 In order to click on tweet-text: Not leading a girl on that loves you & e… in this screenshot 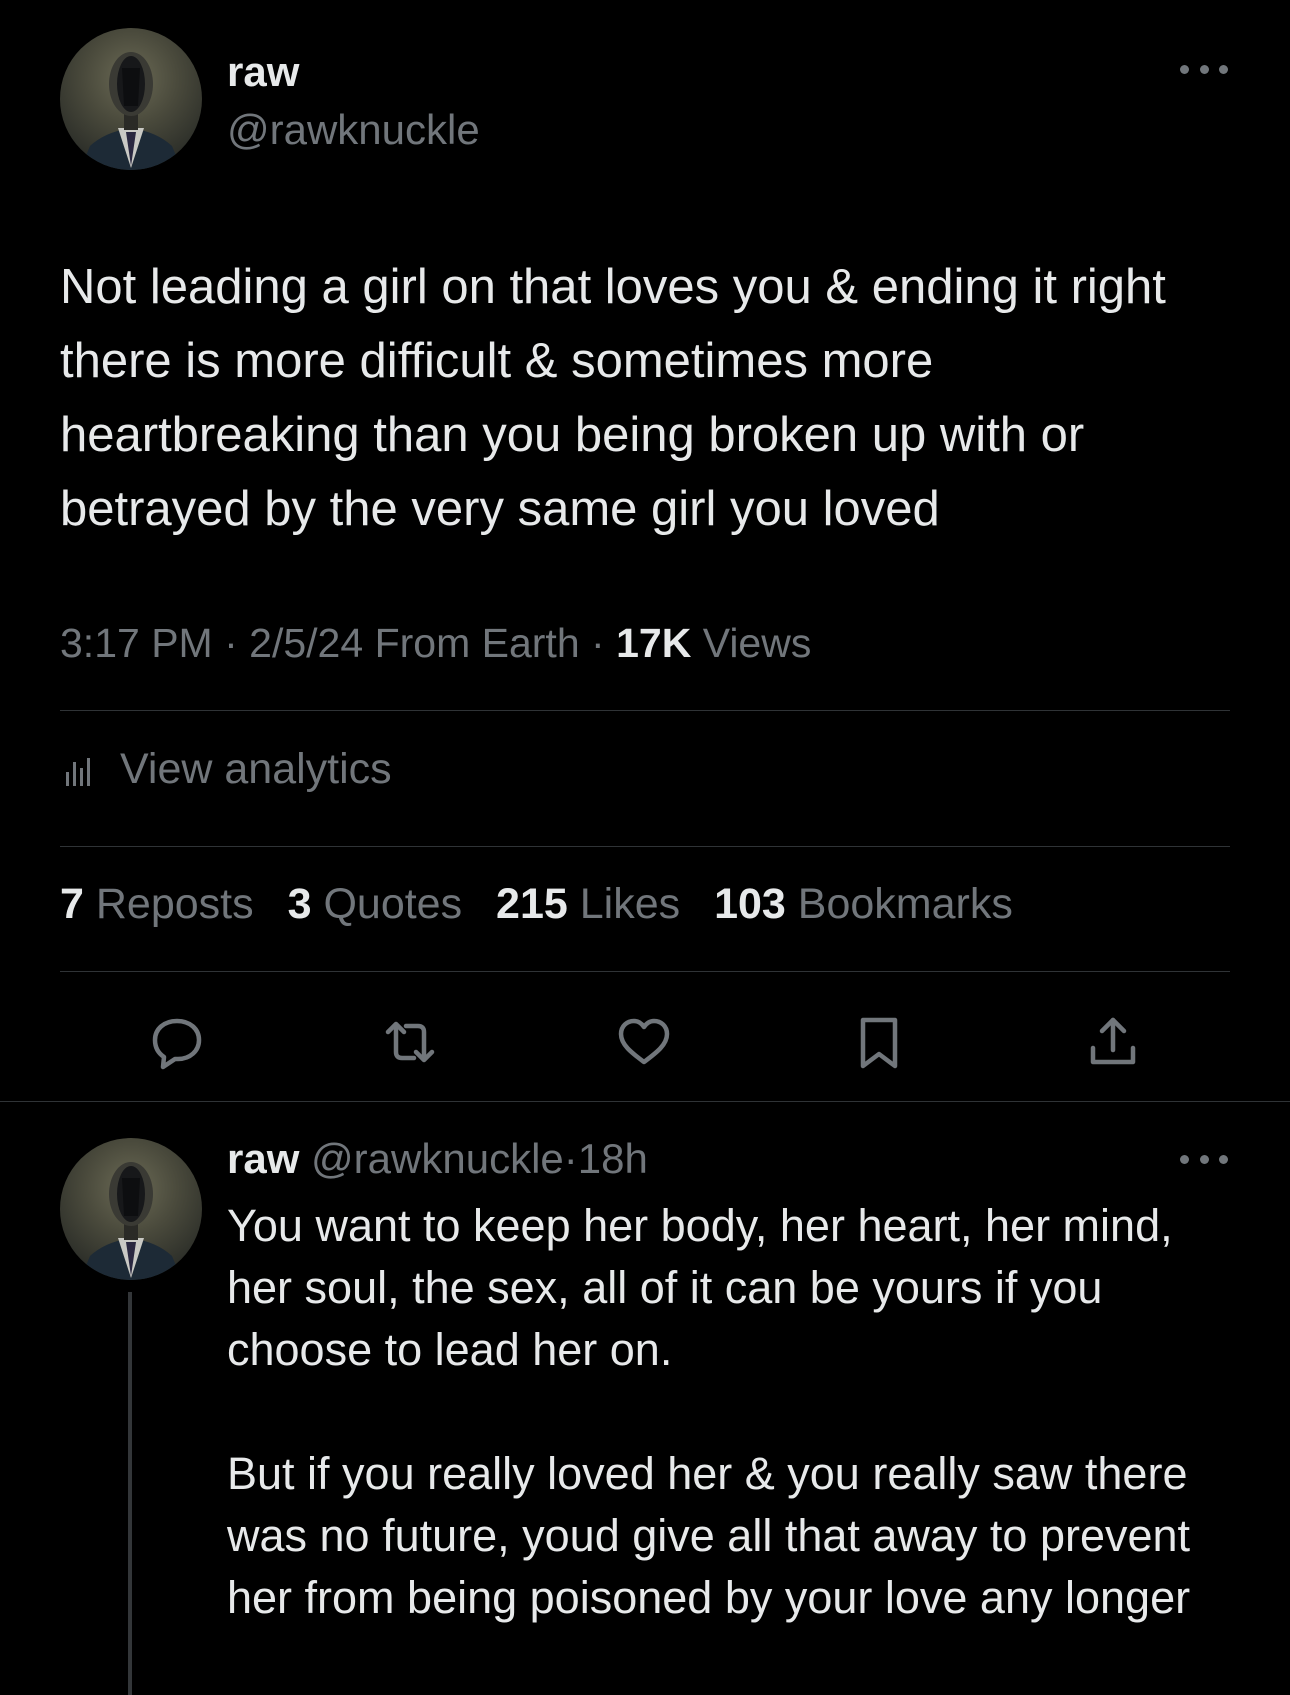, I will do `click(613, 398)`.